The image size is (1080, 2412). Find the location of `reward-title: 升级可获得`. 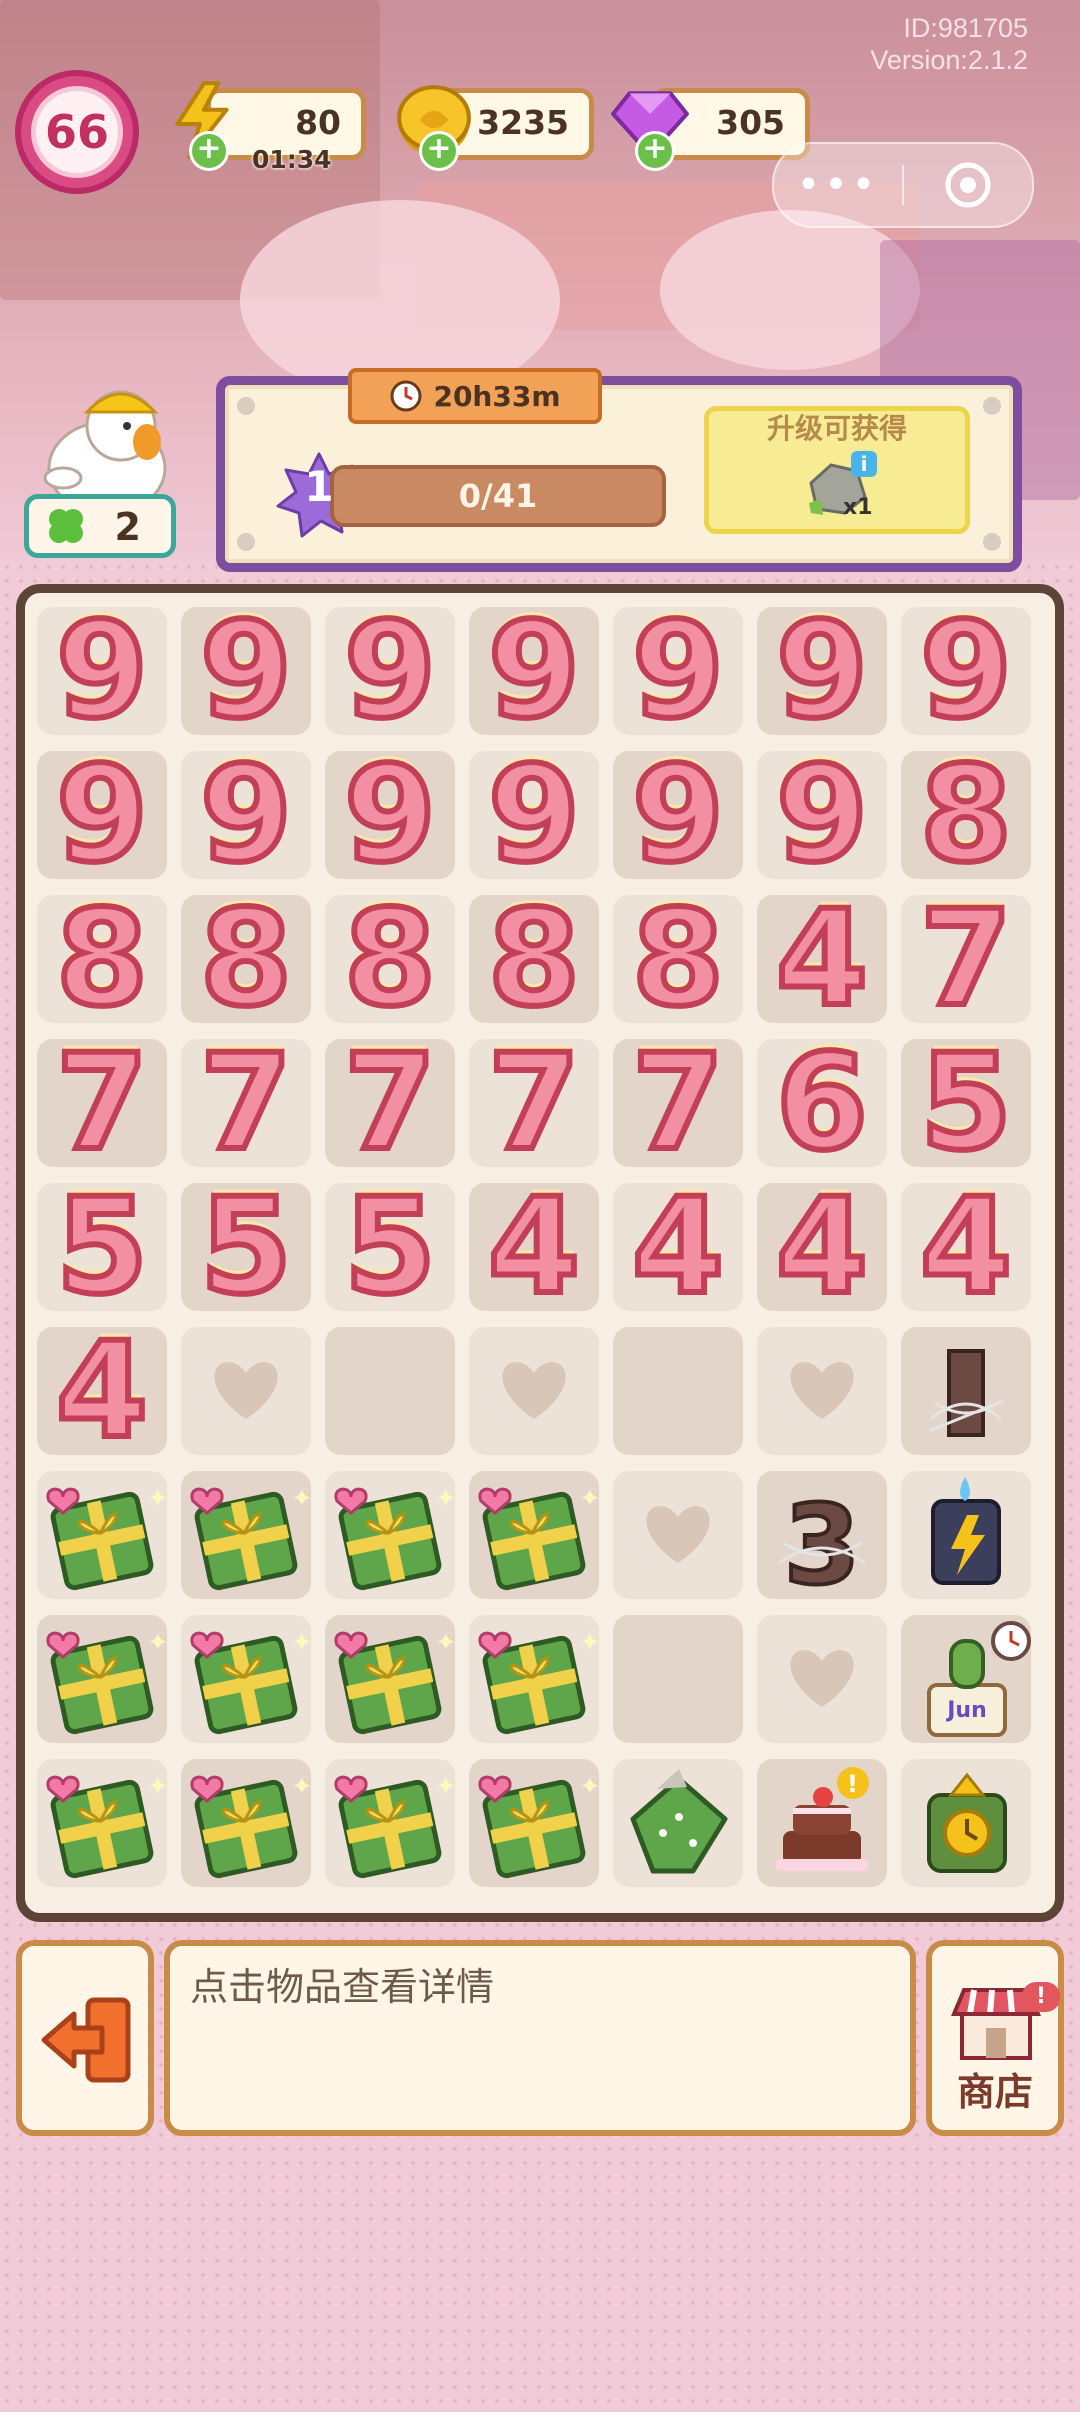

reward-title: 升级可获得 is located at coordinates (836, 428).